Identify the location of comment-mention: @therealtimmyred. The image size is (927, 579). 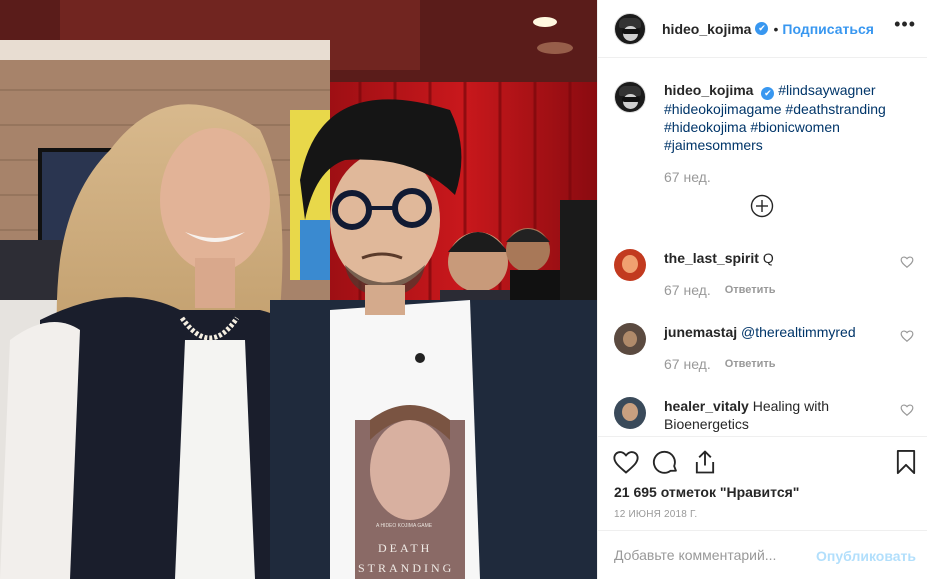
(798, 332).